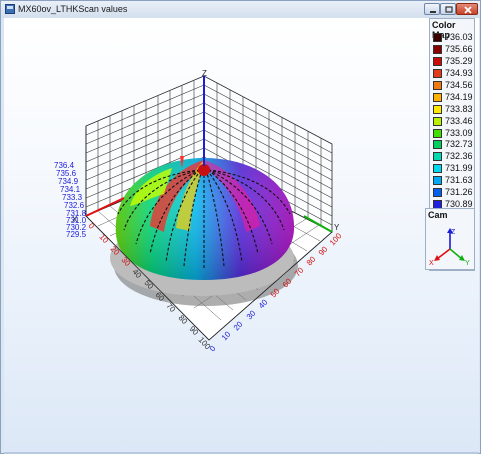  Describe the element at coordinates (459, 108) in the screenshot. I see `color-map-value: 733.83` at that location.